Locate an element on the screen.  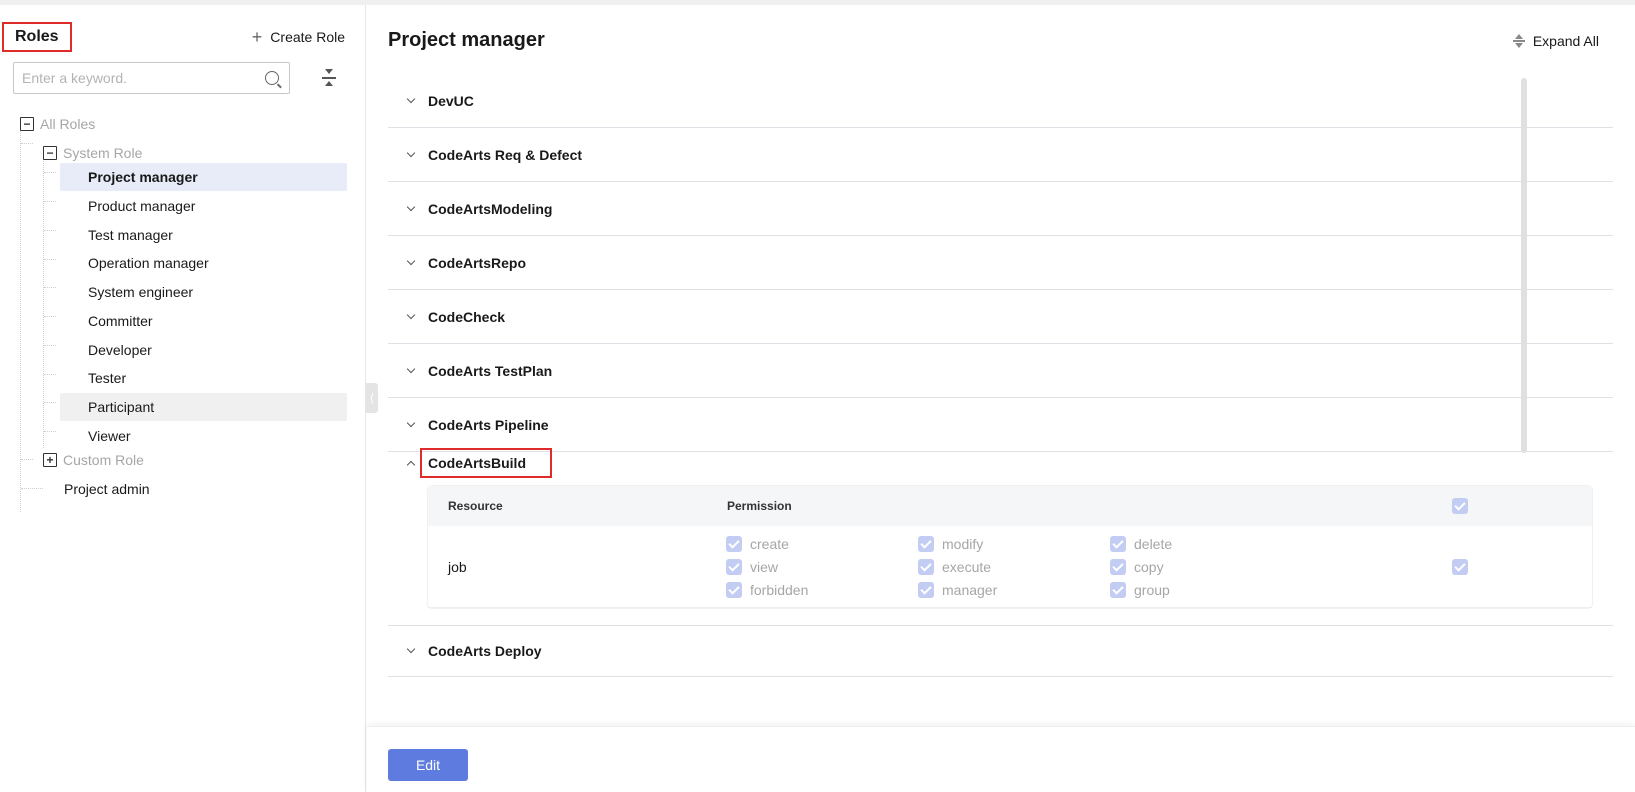
section-codearts-req-defect: CodeArts Req & Defect is located at coordinates (1000, 155).